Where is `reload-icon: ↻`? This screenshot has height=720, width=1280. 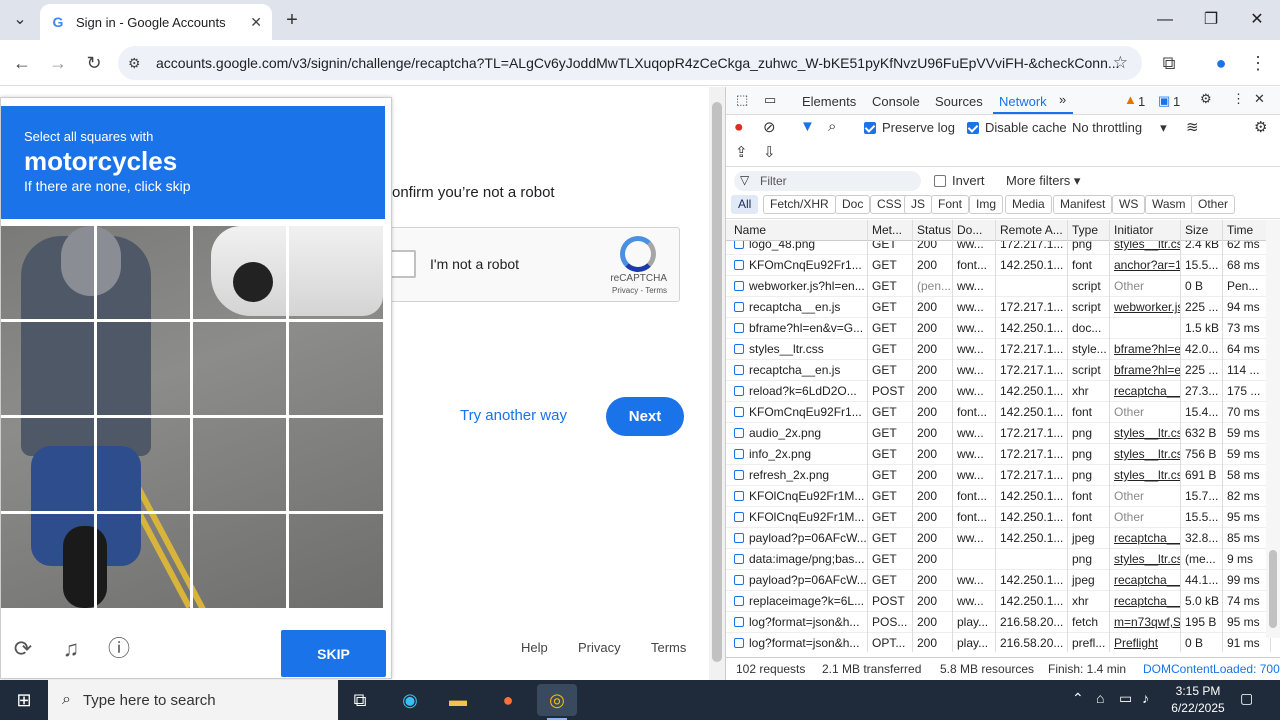 reload-icon: ↻ is located at coordinates (94, 63).